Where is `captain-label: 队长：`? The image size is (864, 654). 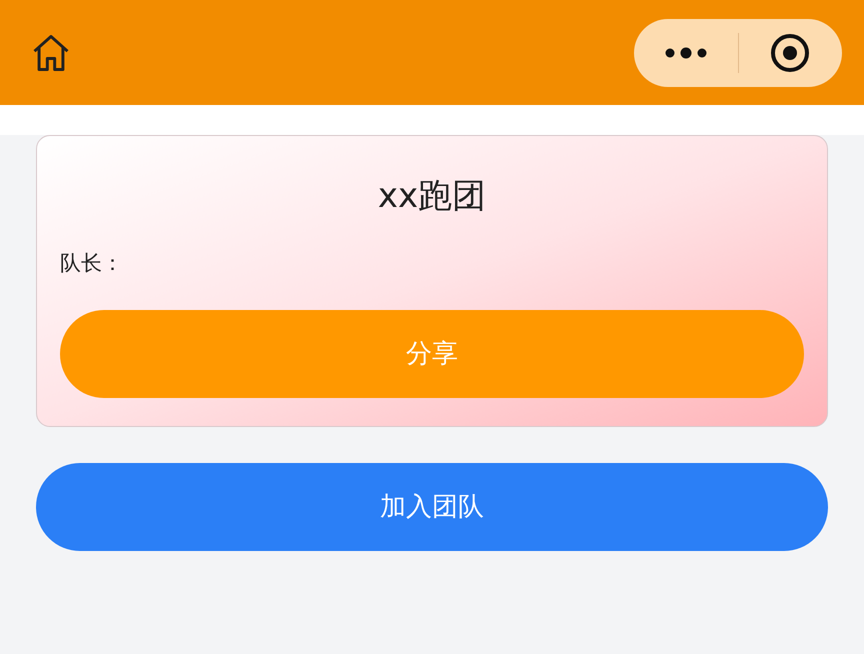 captain-label: 队长： is located at coordinates (91, 263).